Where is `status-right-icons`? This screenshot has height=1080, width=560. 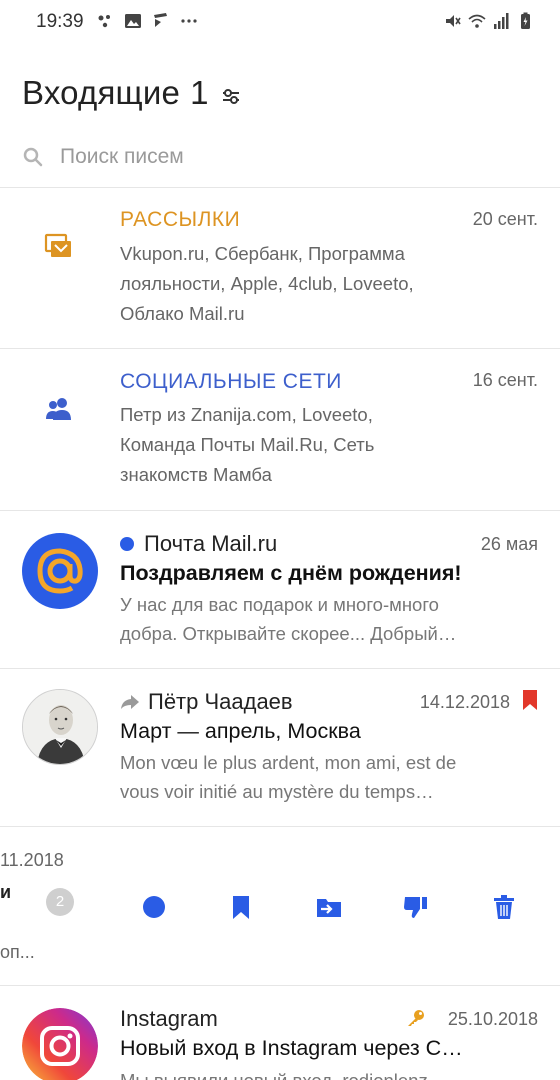 status-right-icons is located at coordinates (489, 21).